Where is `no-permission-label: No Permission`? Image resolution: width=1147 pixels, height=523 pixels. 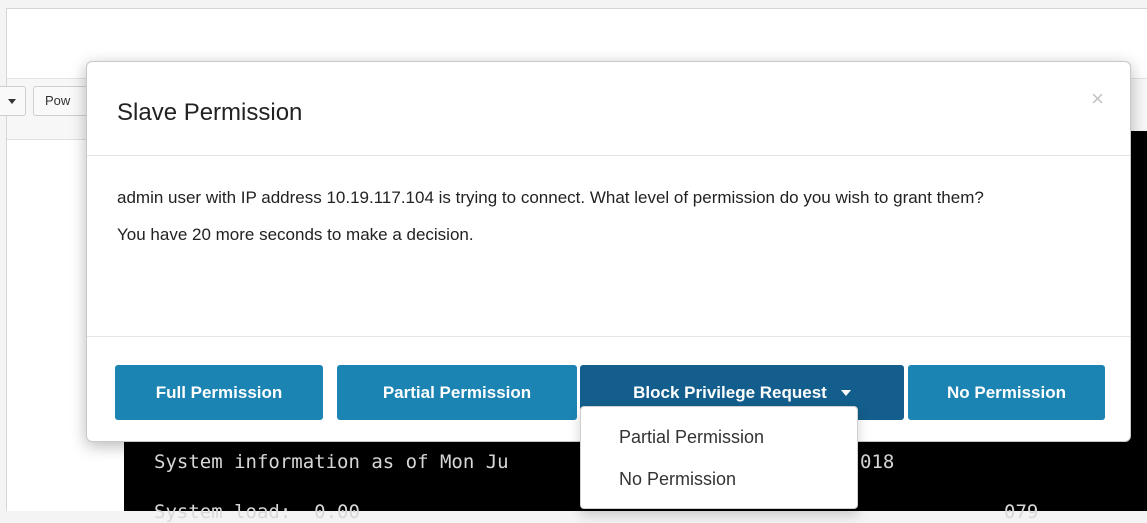
no-permission-label: No Permission is located at coordinates (1006, 392).